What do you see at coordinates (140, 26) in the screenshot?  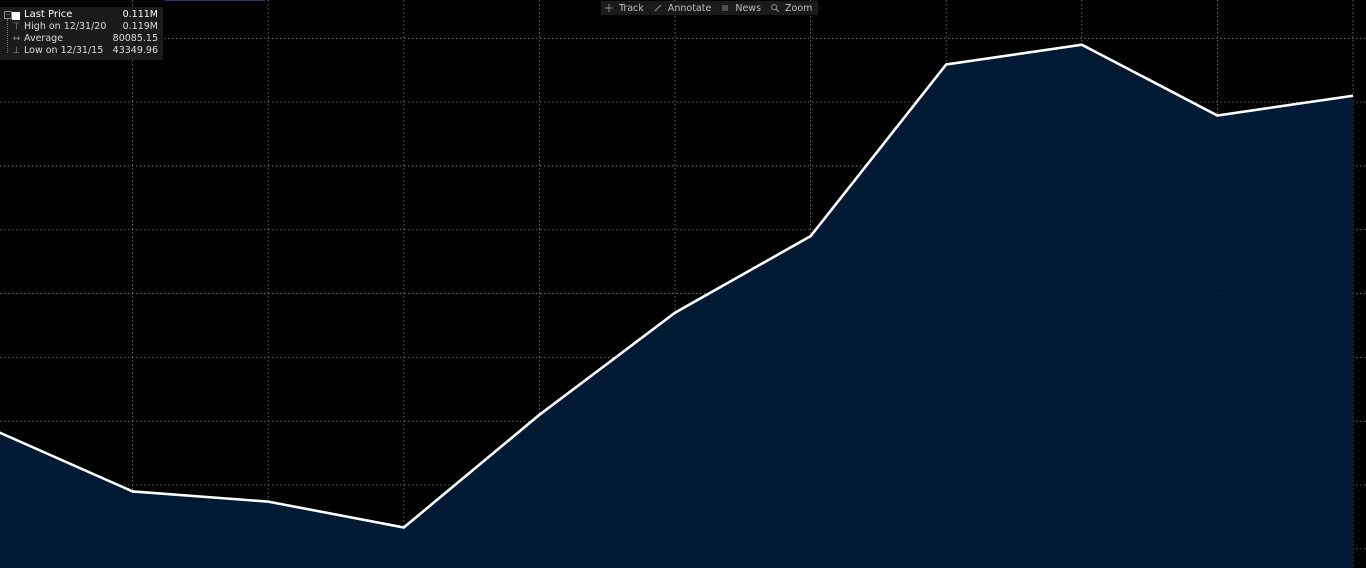 I see `high-value: 0.119M` at bounding box center [140, 26].